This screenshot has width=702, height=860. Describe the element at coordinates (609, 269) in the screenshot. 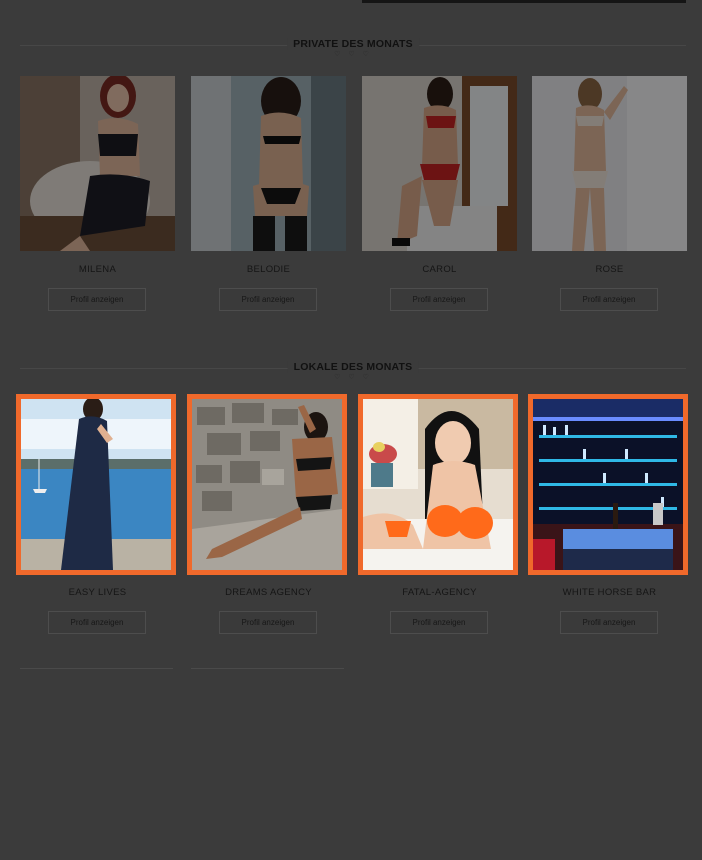

I see `profile-name: ROSE` at that location.